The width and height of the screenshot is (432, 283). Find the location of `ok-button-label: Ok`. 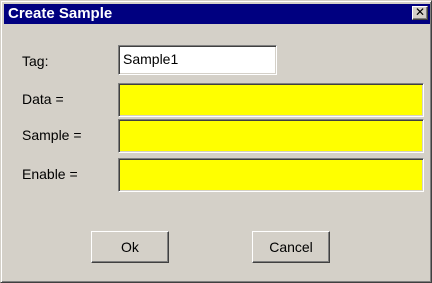

ok-button-label: Ok is located at coordinates (130, 247).